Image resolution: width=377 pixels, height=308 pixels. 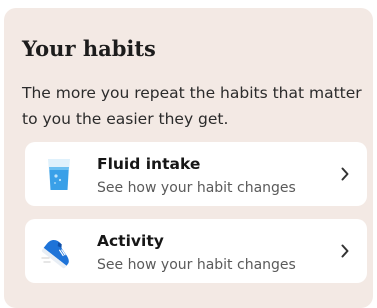 What do you see at coordinates (55, 254) in the screenshot?
I see `running-shoe-icon` at bounding box center [55, 254].